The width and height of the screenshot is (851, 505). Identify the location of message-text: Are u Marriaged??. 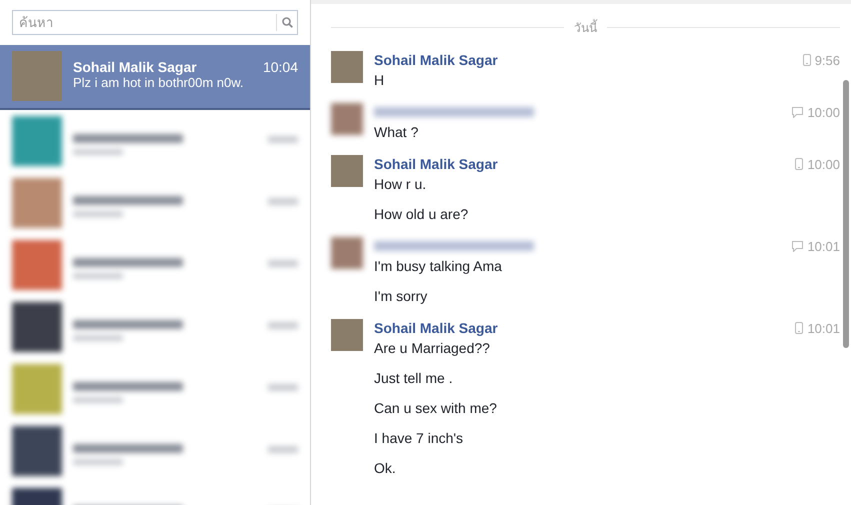
(432, 348).